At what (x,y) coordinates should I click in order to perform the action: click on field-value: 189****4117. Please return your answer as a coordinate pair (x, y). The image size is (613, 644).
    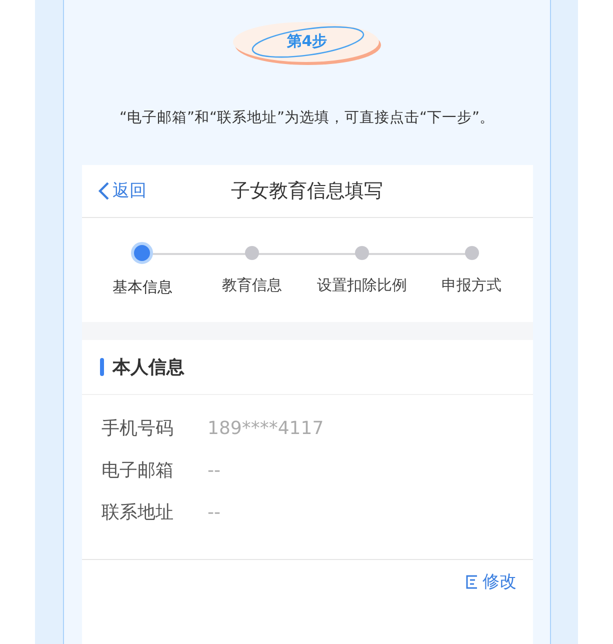
    Looking at the image, I should click on (266, 428).